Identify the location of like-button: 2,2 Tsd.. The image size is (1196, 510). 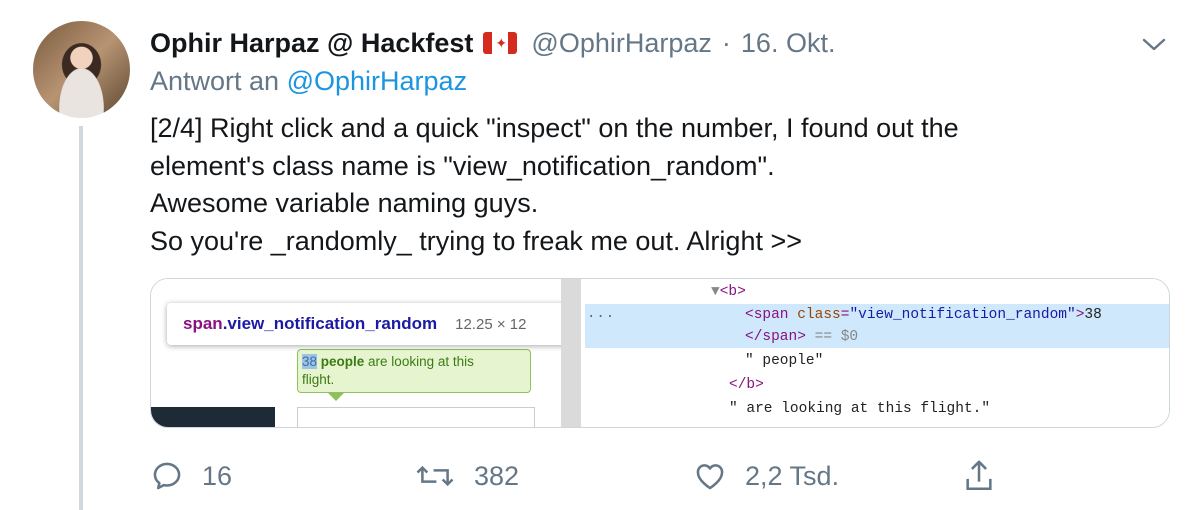
(766, 476).